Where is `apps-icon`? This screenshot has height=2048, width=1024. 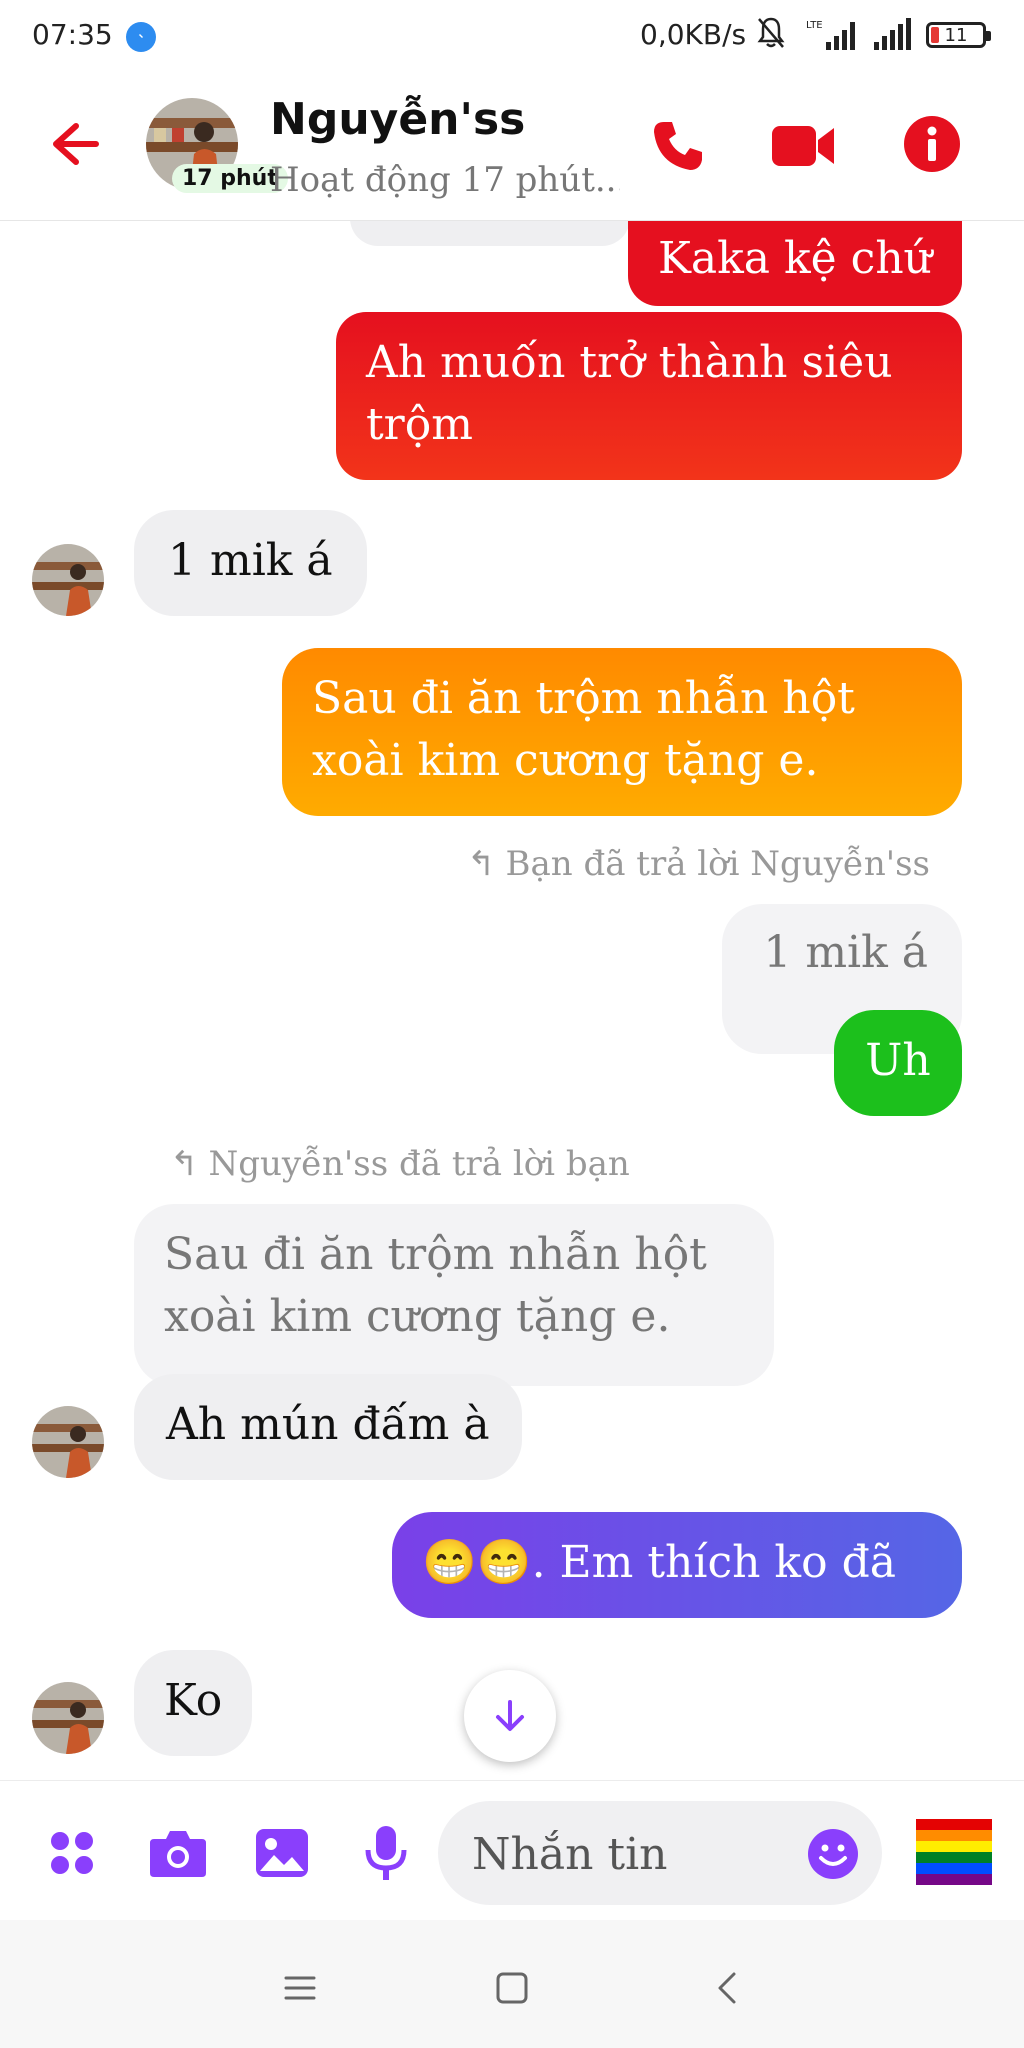
apps-icon is located at coordinates (72, 1853).